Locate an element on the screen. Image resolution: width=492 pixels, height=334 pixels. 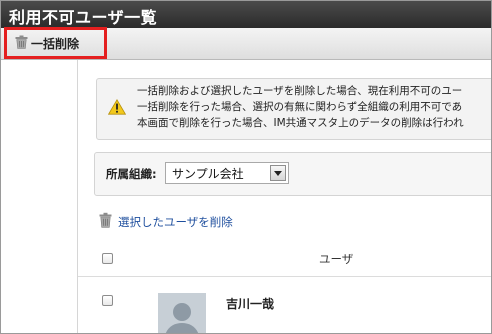
organization-filter: 所属組織: サンプル会社 is located at coordinates (292, 174).